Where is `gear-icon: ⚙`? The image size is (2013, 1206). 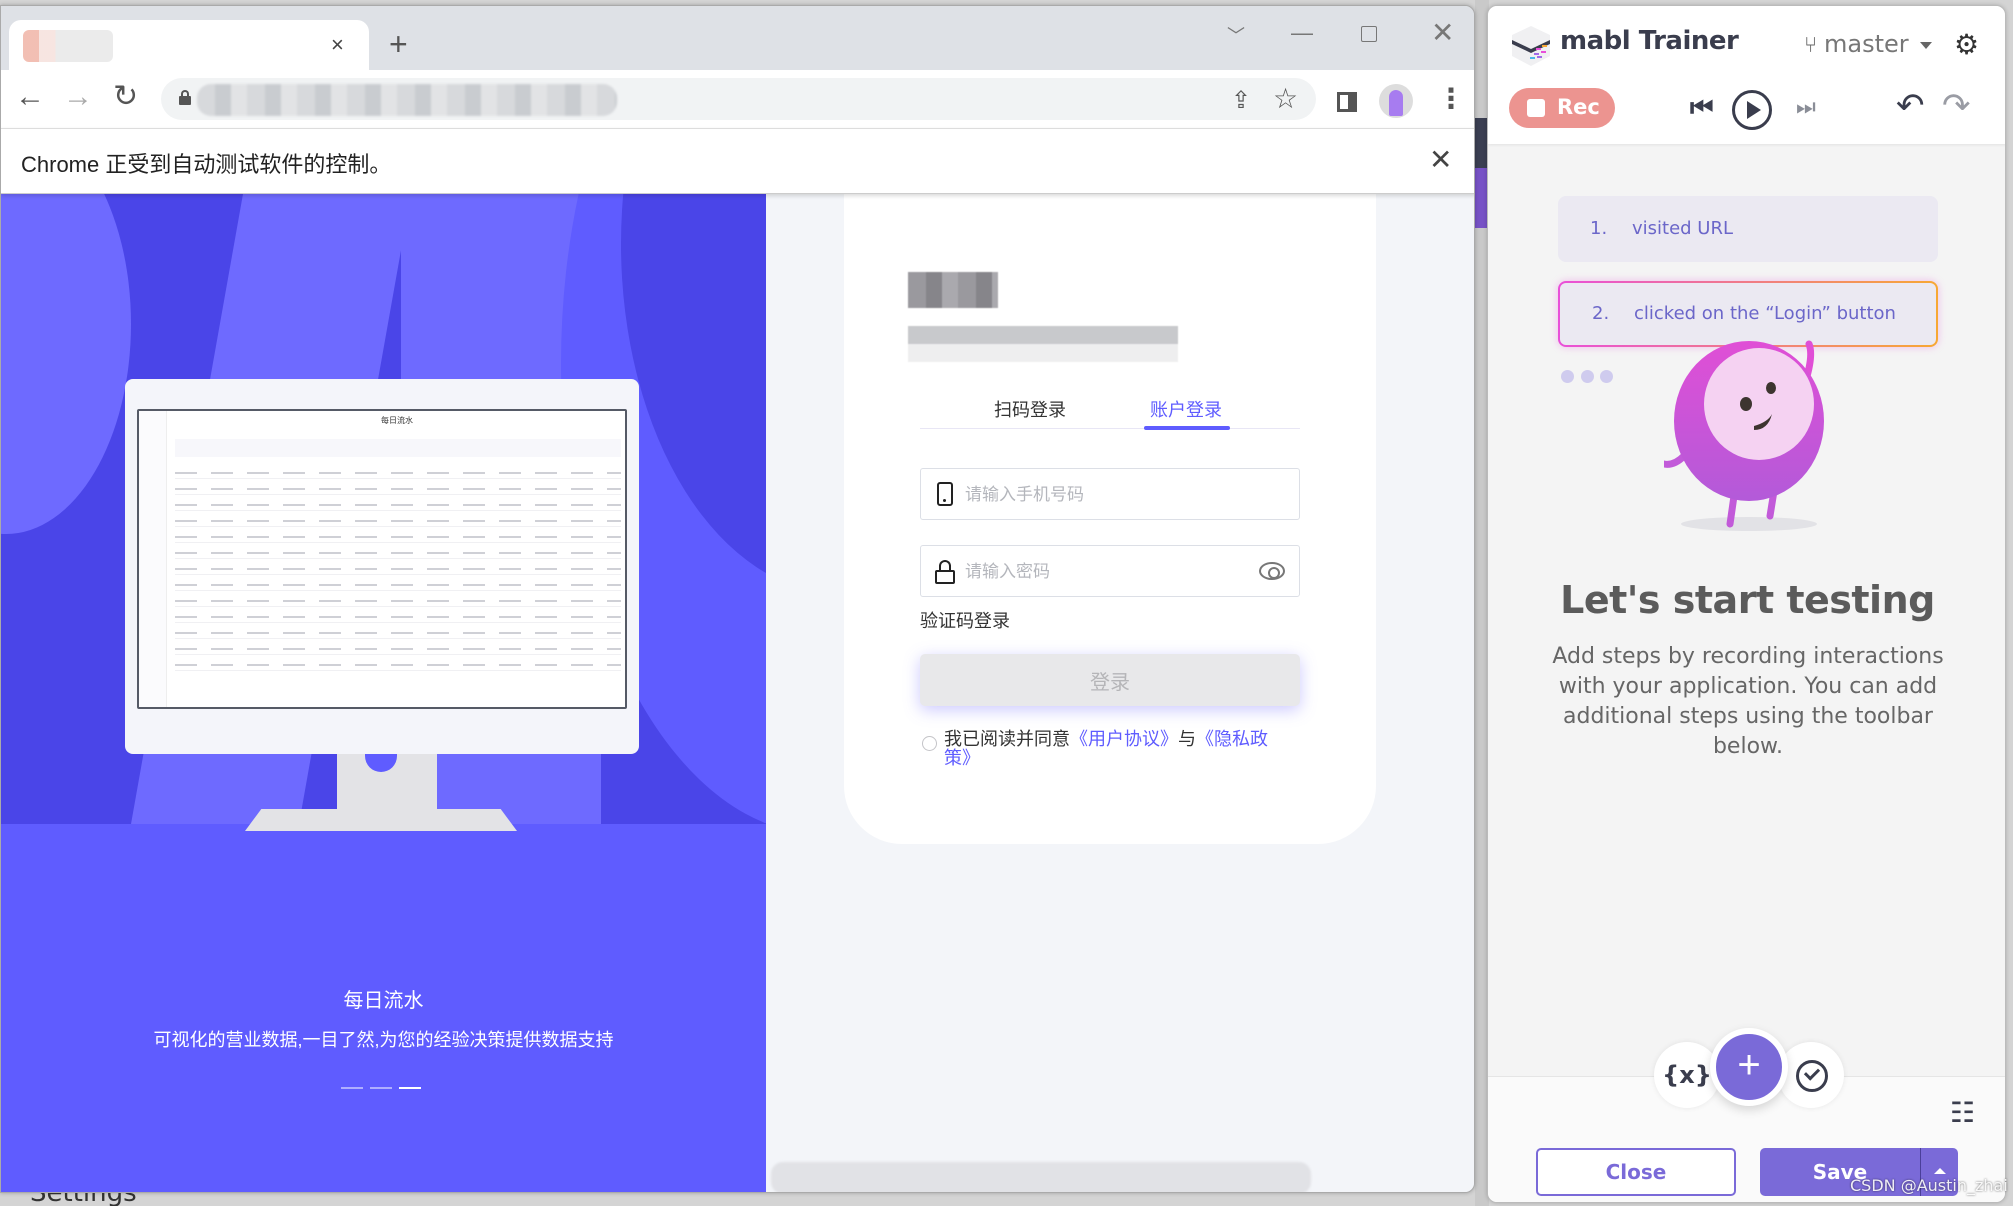 gear-icon: ⚙ is located at coordinates (1966, 44).